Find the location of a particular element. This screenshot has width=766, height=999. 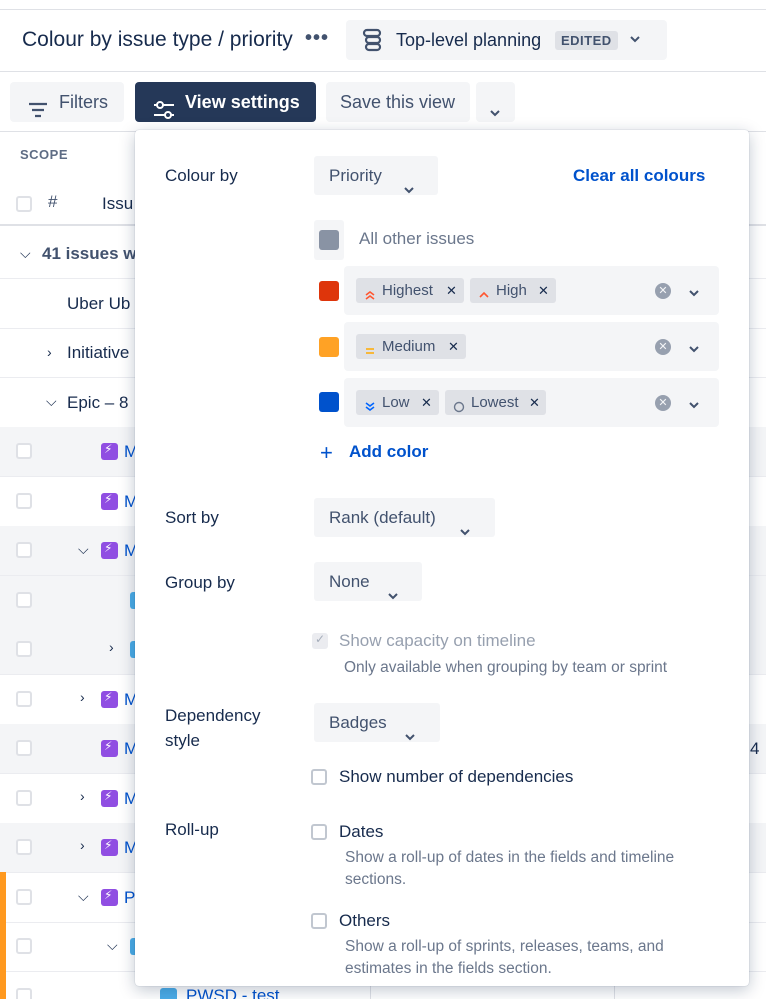

view-settings-button: View settings is located at coordinates (225, 102).